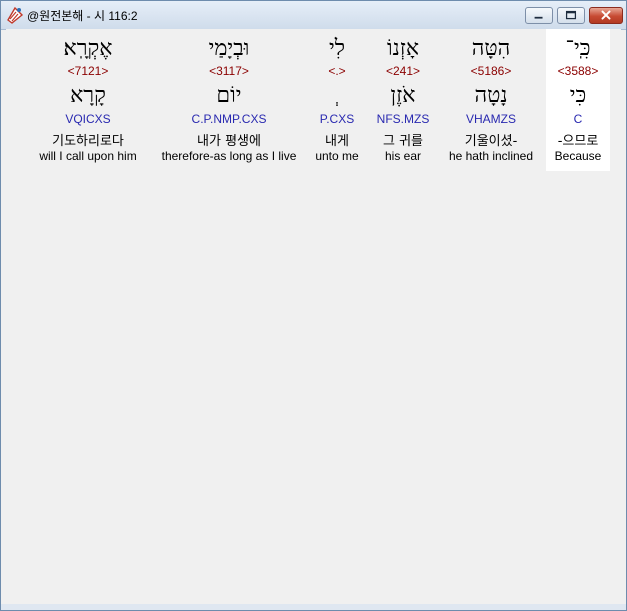 This screenshot has height=611, width=627. Describe the element at coordinates (491, 71) in the screenshot. I see `strong-number: <5186>` at that location.